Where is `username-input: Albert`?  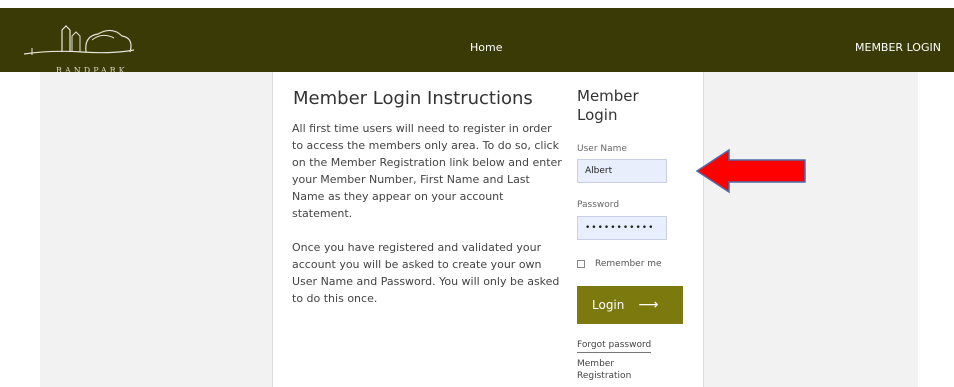
username-input: Albert is located at coordinates (622, 171).